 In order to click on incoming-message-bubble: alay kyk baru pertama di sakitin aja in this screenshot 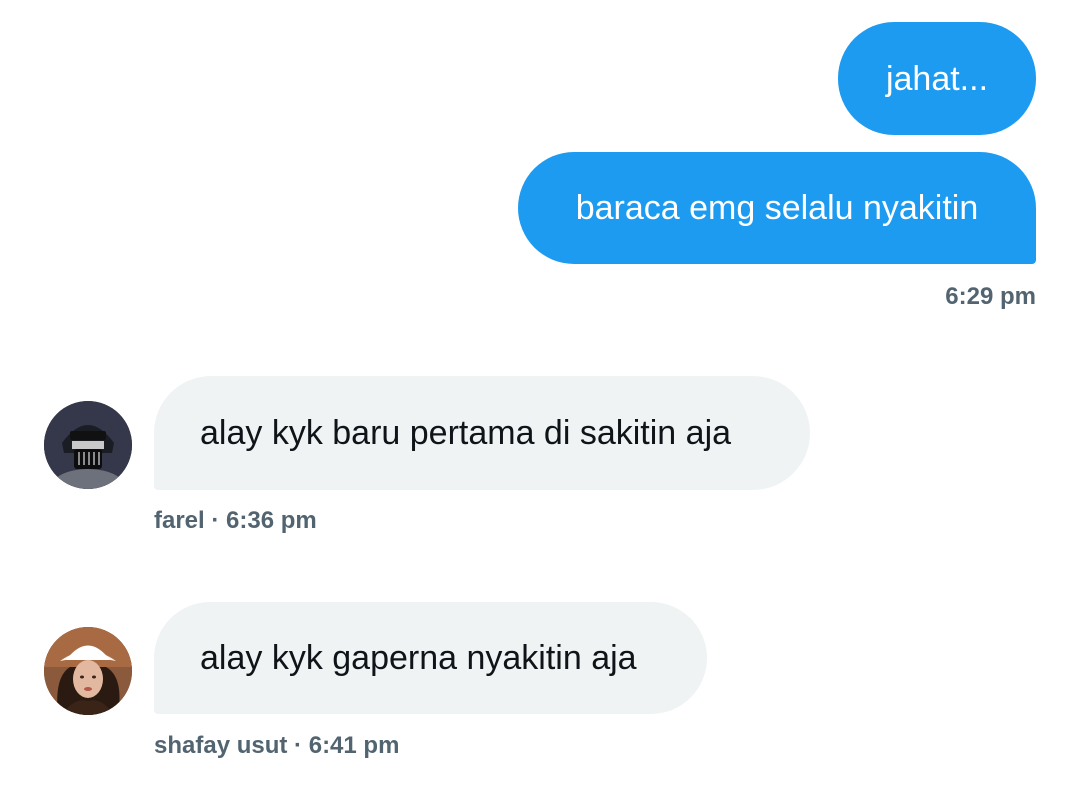, I will do `click(482, 433)`.